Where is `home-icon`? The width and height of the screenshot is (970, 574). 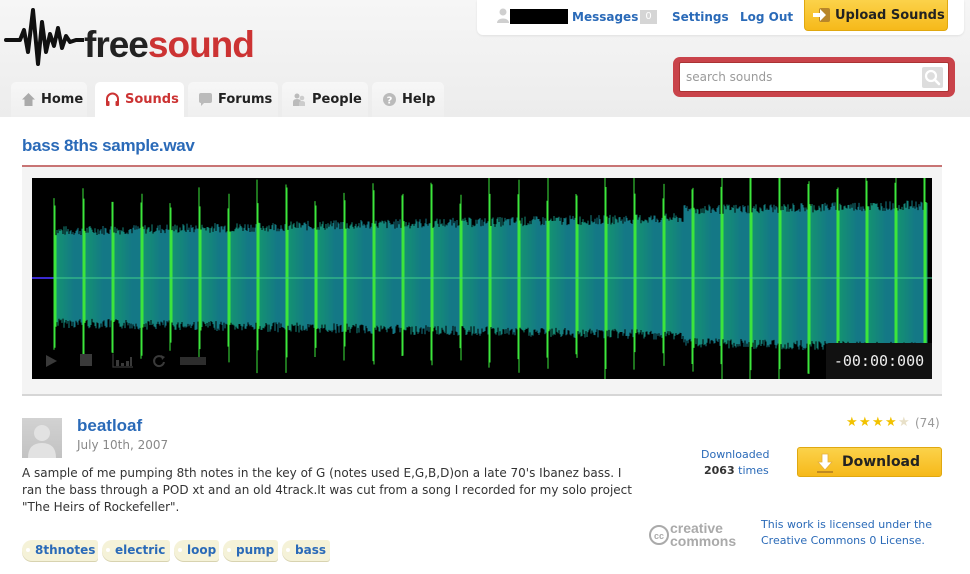
home-icon is located at coordinates (28, 99).